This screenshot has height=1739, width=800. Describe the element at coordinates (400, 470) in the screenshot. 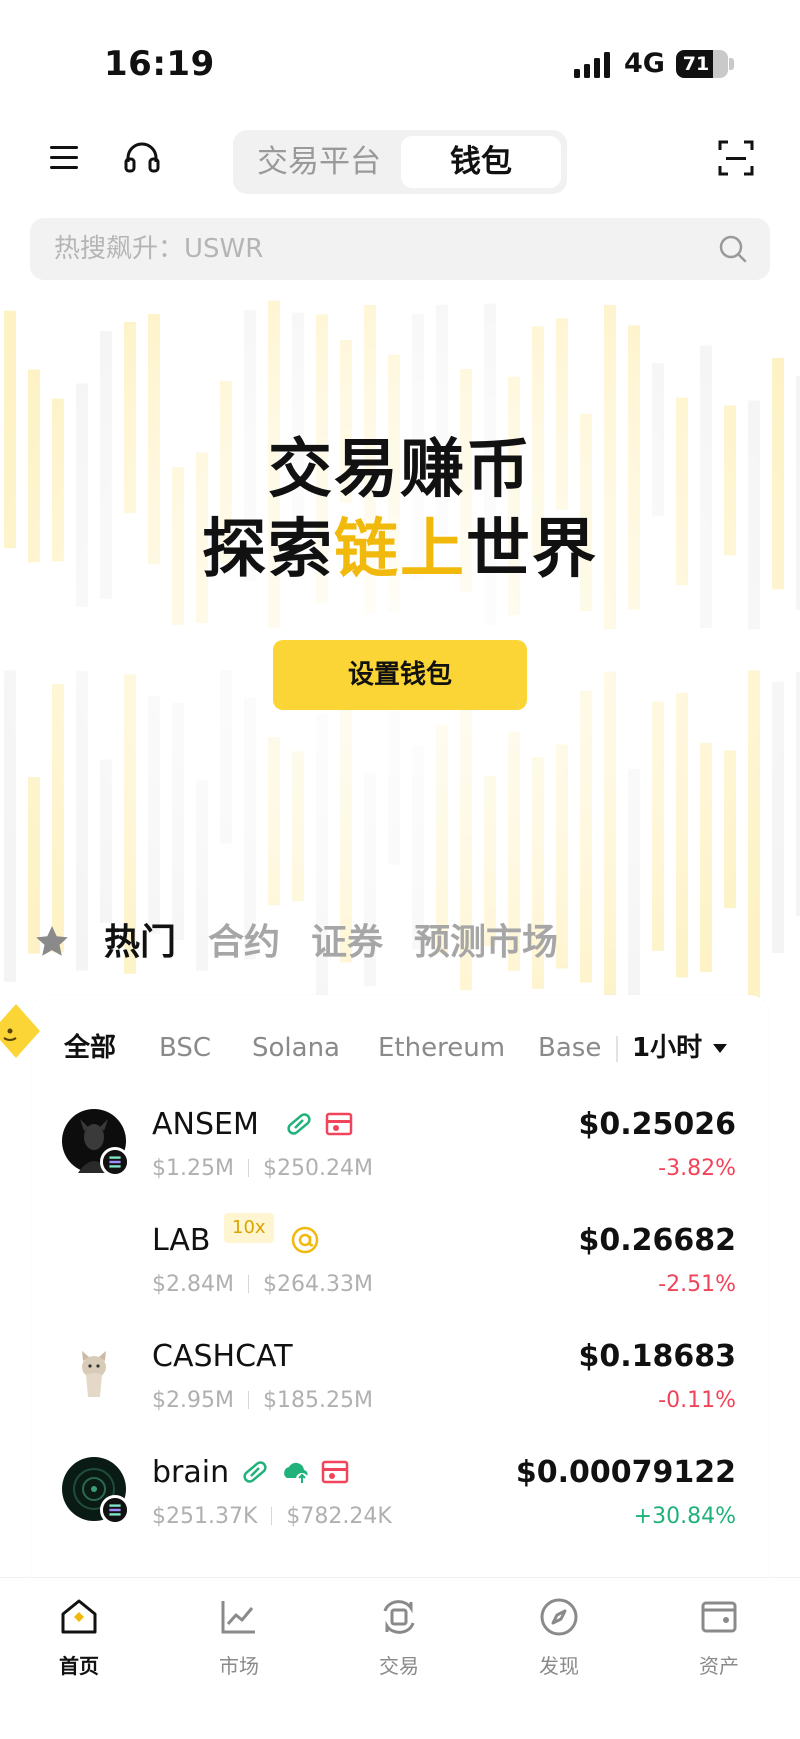

I see `hero-title-line1: 交易赚币` at that location.